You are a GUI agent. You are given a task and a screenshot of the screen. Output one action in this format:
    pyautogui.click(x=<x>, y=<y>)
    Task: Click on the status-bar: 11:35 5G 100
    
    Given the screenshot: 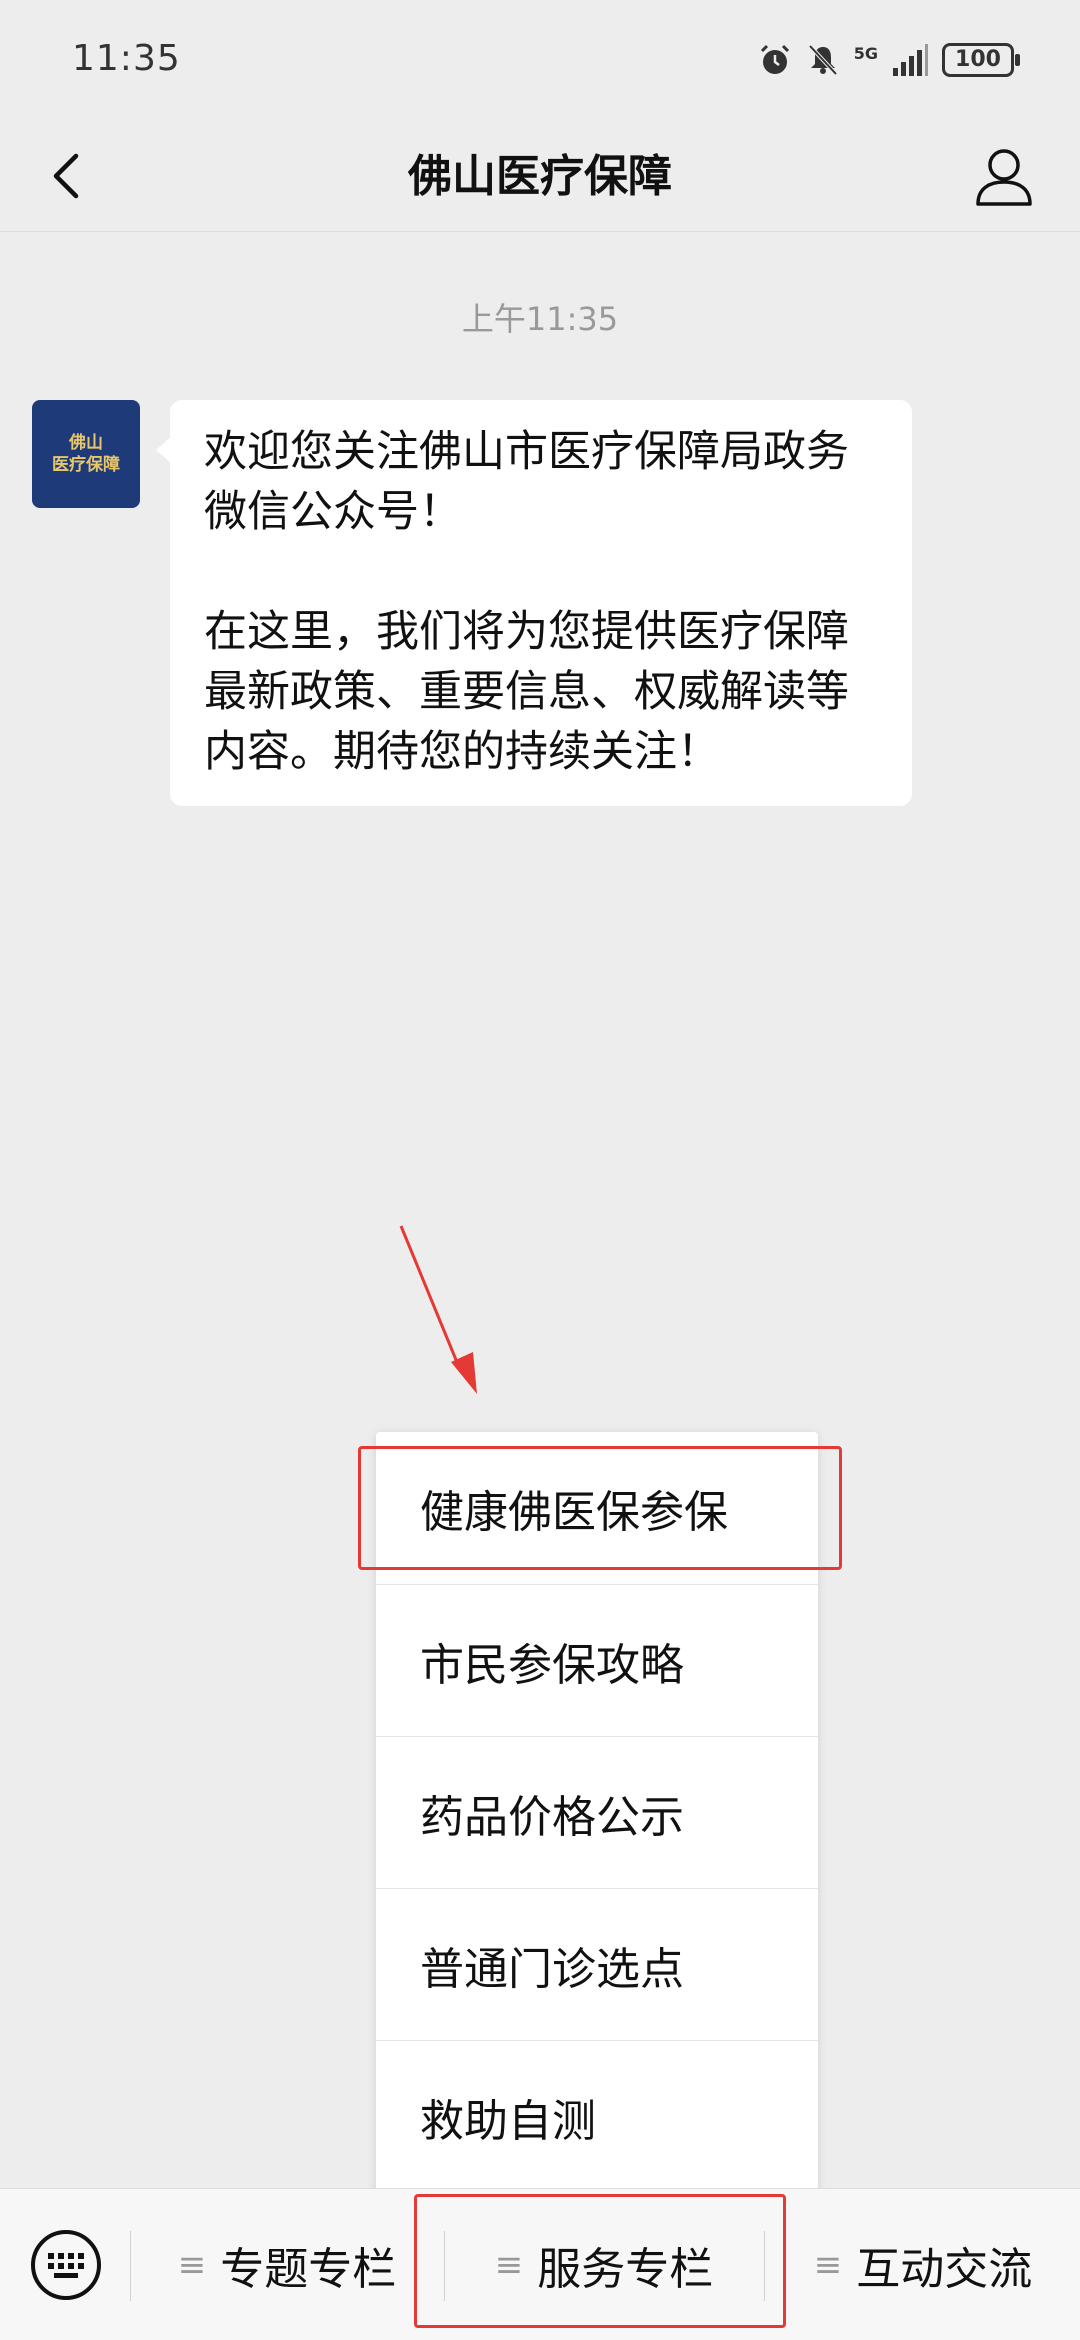 What is the action you would take?
    pyautogui.click(x=540, y=60)
    